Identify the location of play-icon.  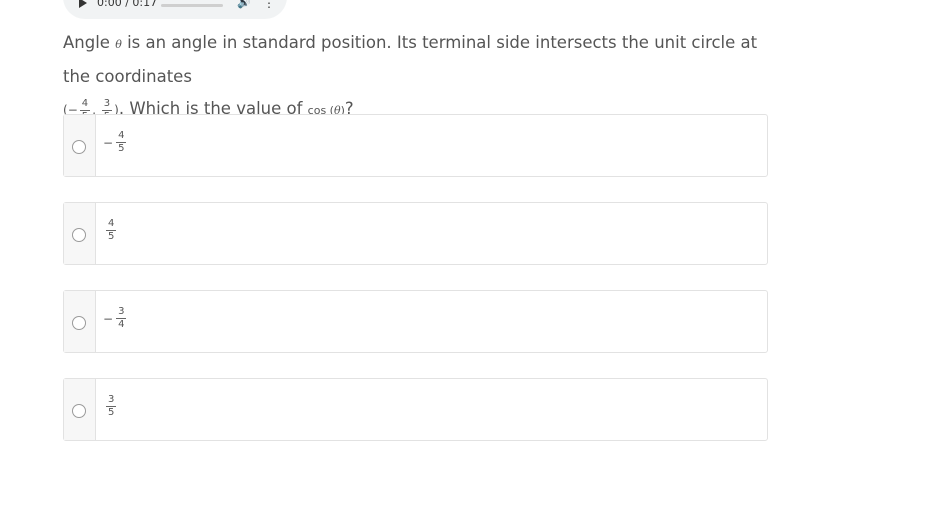
(83, 4).